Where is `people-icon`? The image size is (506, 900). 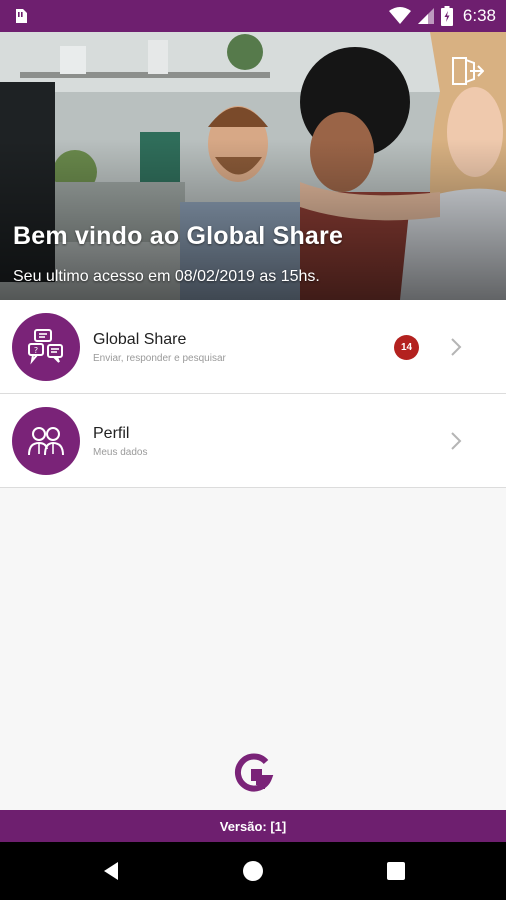
people-icon is located at coordinates (46, 441).